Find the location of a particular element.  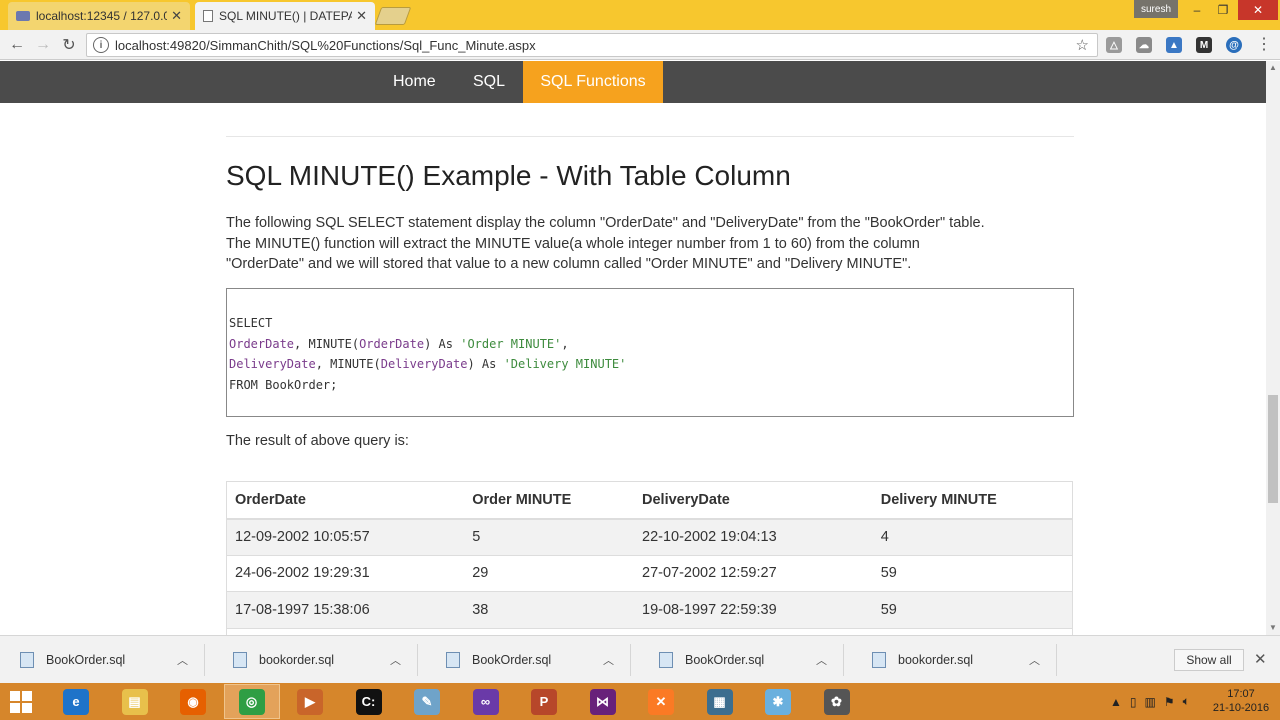

paint-icon: ✱ is located at coordinates (778, 701).